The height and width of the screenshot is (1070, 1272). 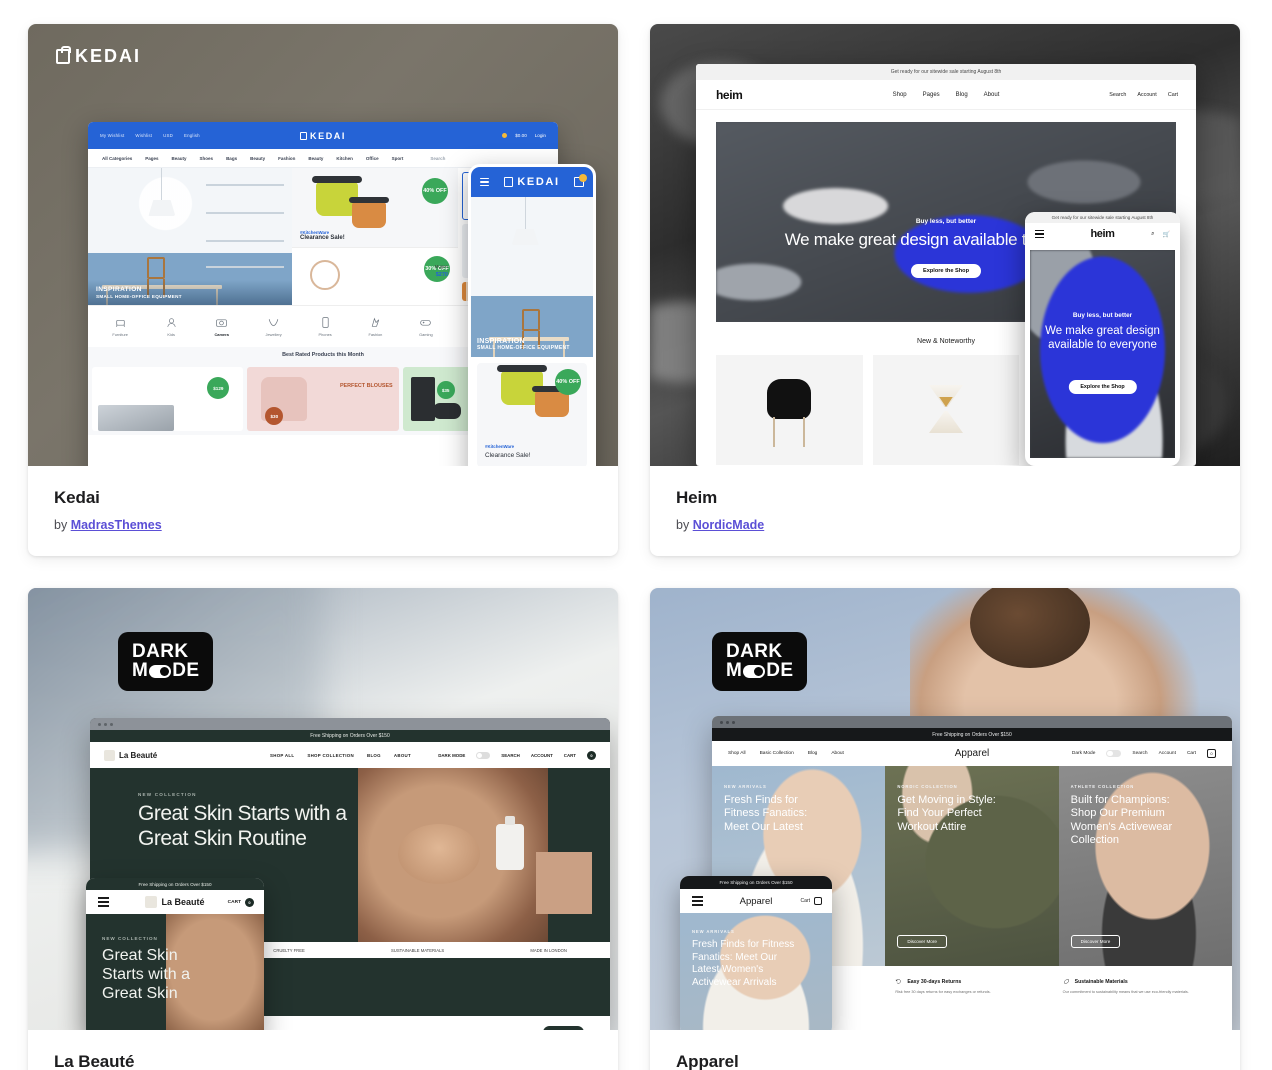 I want to click on secondary-model-photo, so click(x=564, y=883).